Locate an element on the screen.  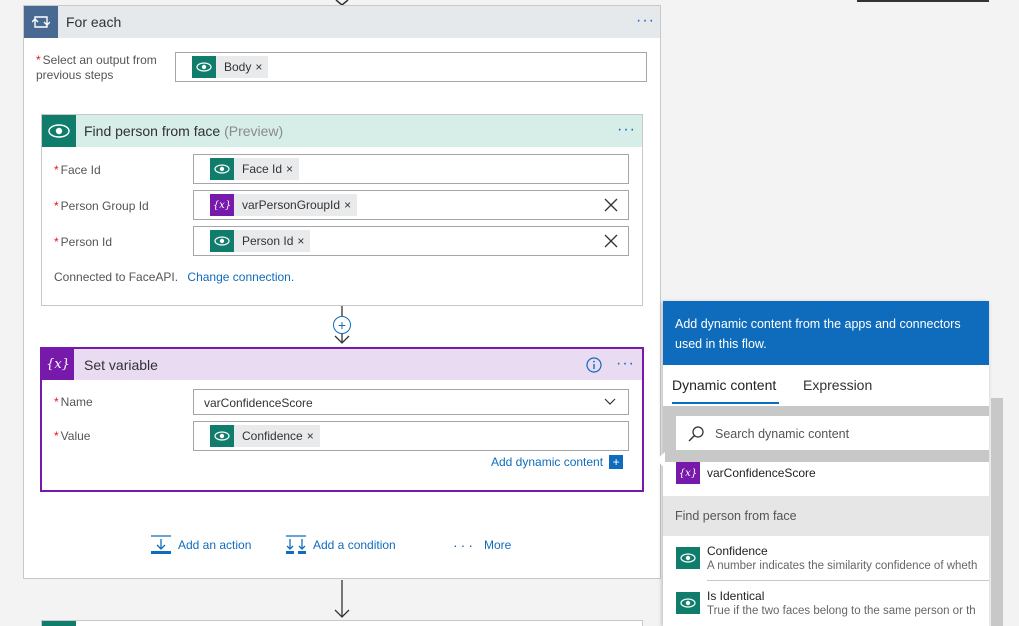
set-variable-title: Set variable is located at coordinates (121, 365).